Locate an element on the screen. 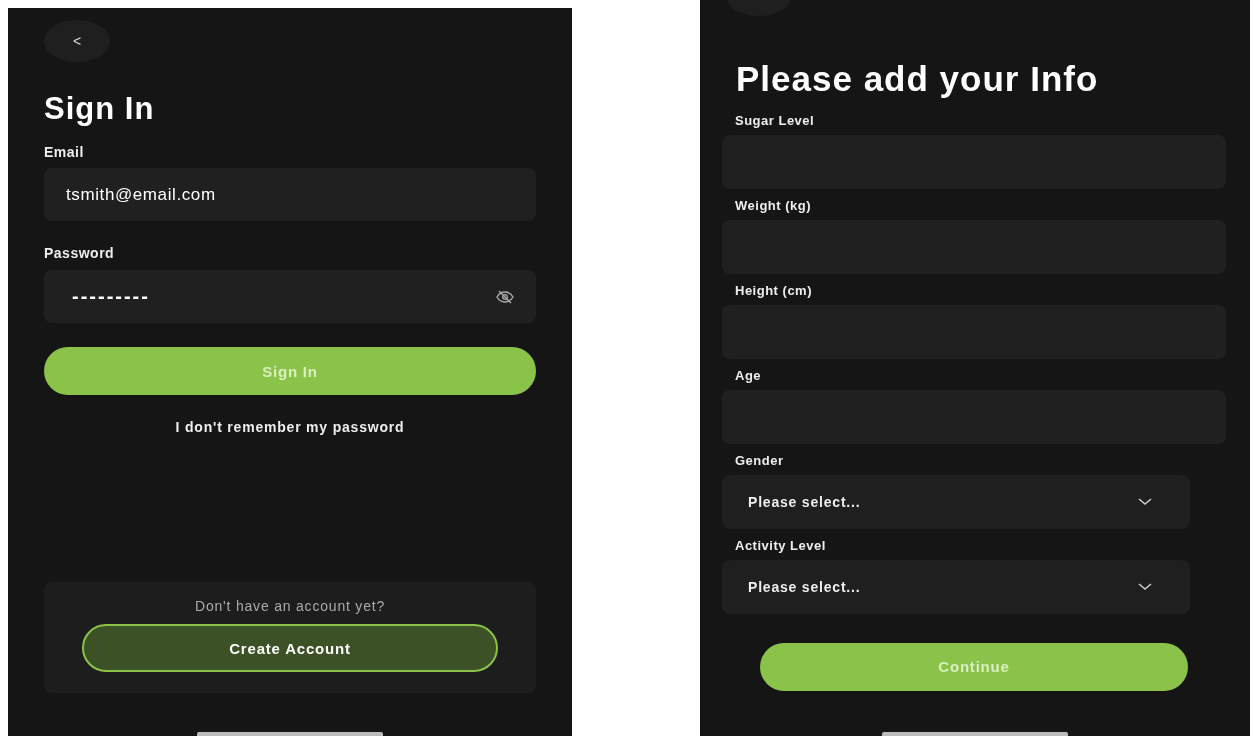  field-label: Height (cm) is located at coordinates (774, 290).